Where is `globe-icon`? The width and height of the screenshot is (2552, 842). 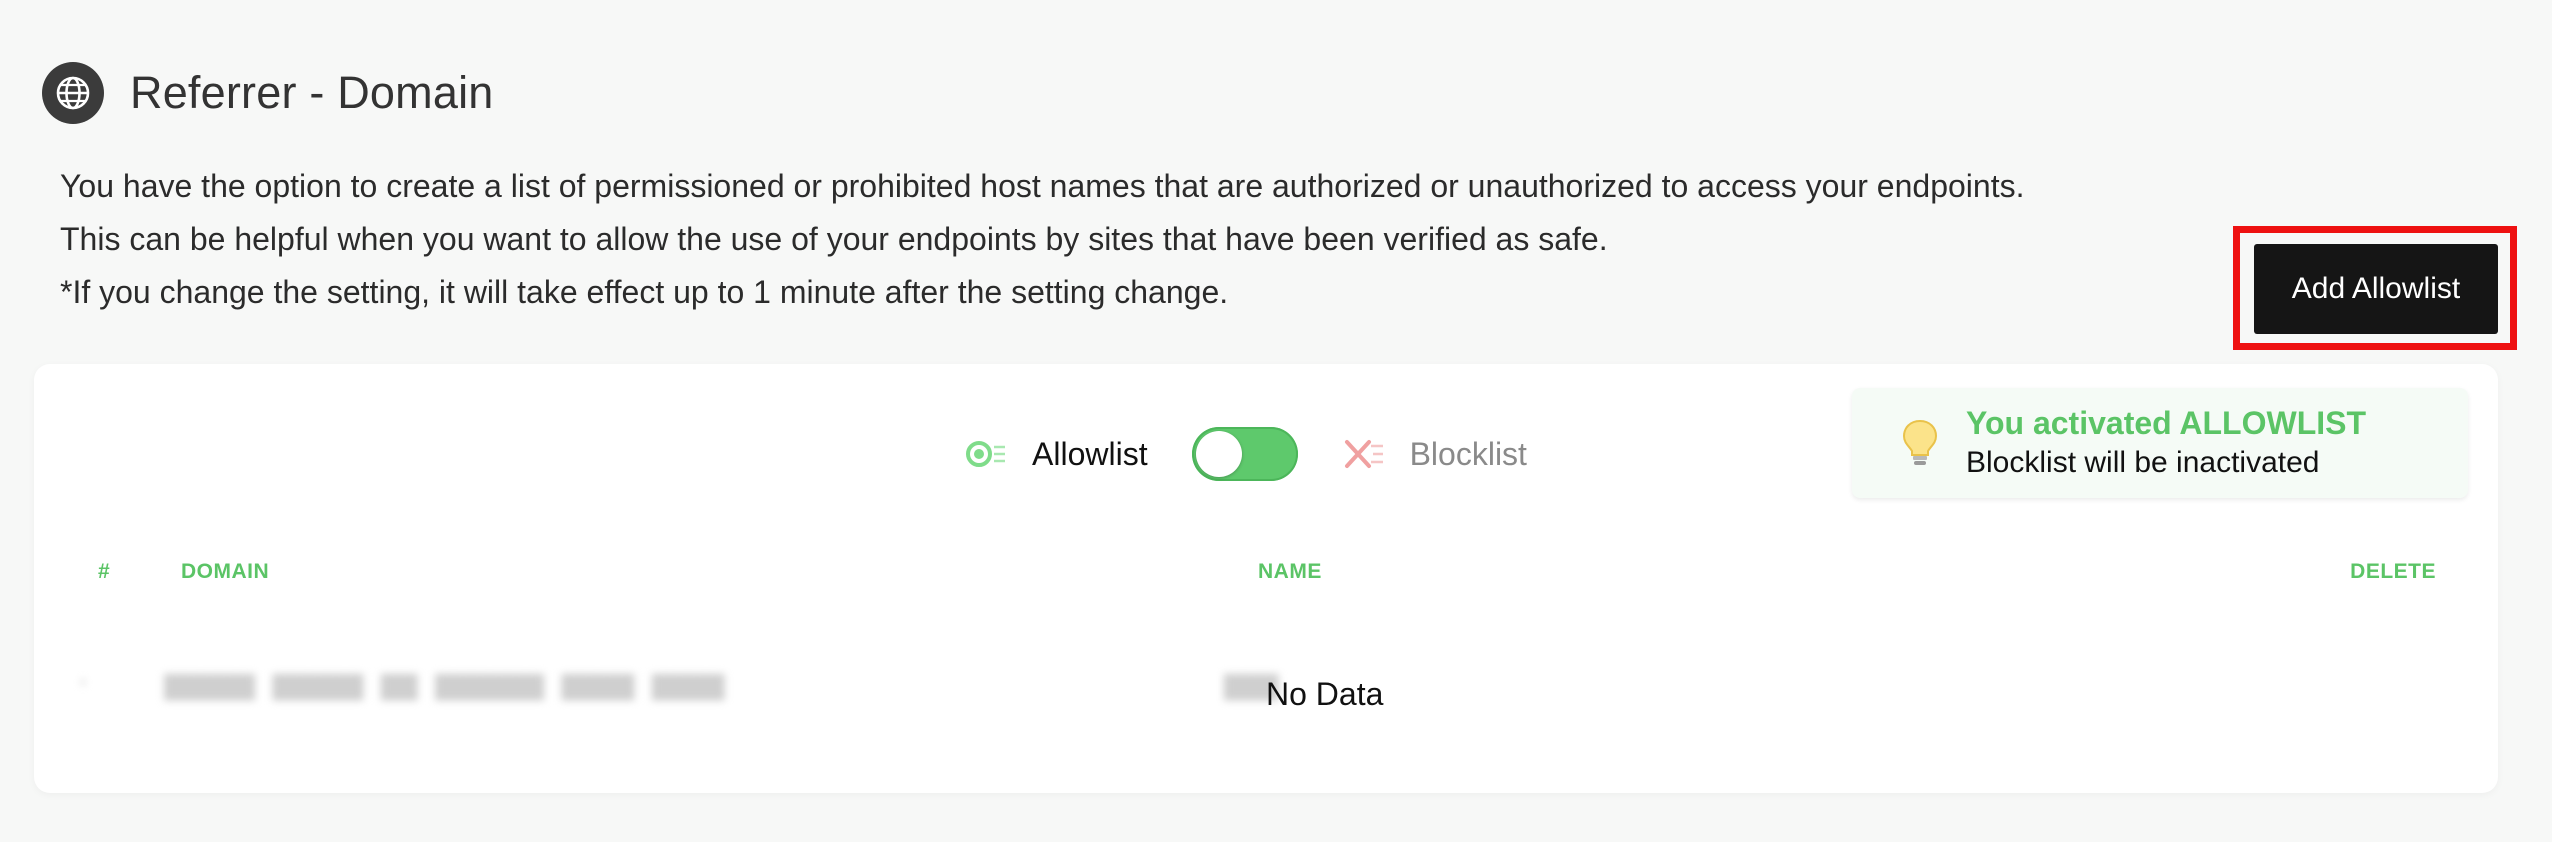
globe-icon is located at coordinates (73, 93).